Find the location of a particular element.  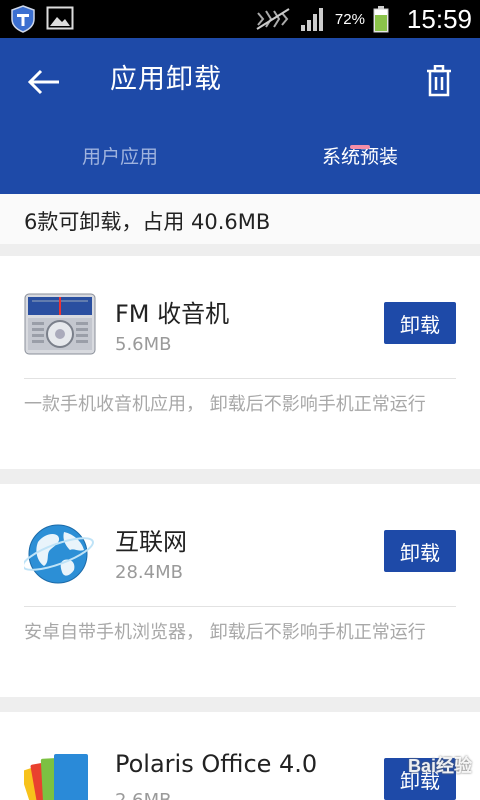

app-name: FM 收音机 is located at coordinates (172, 314).